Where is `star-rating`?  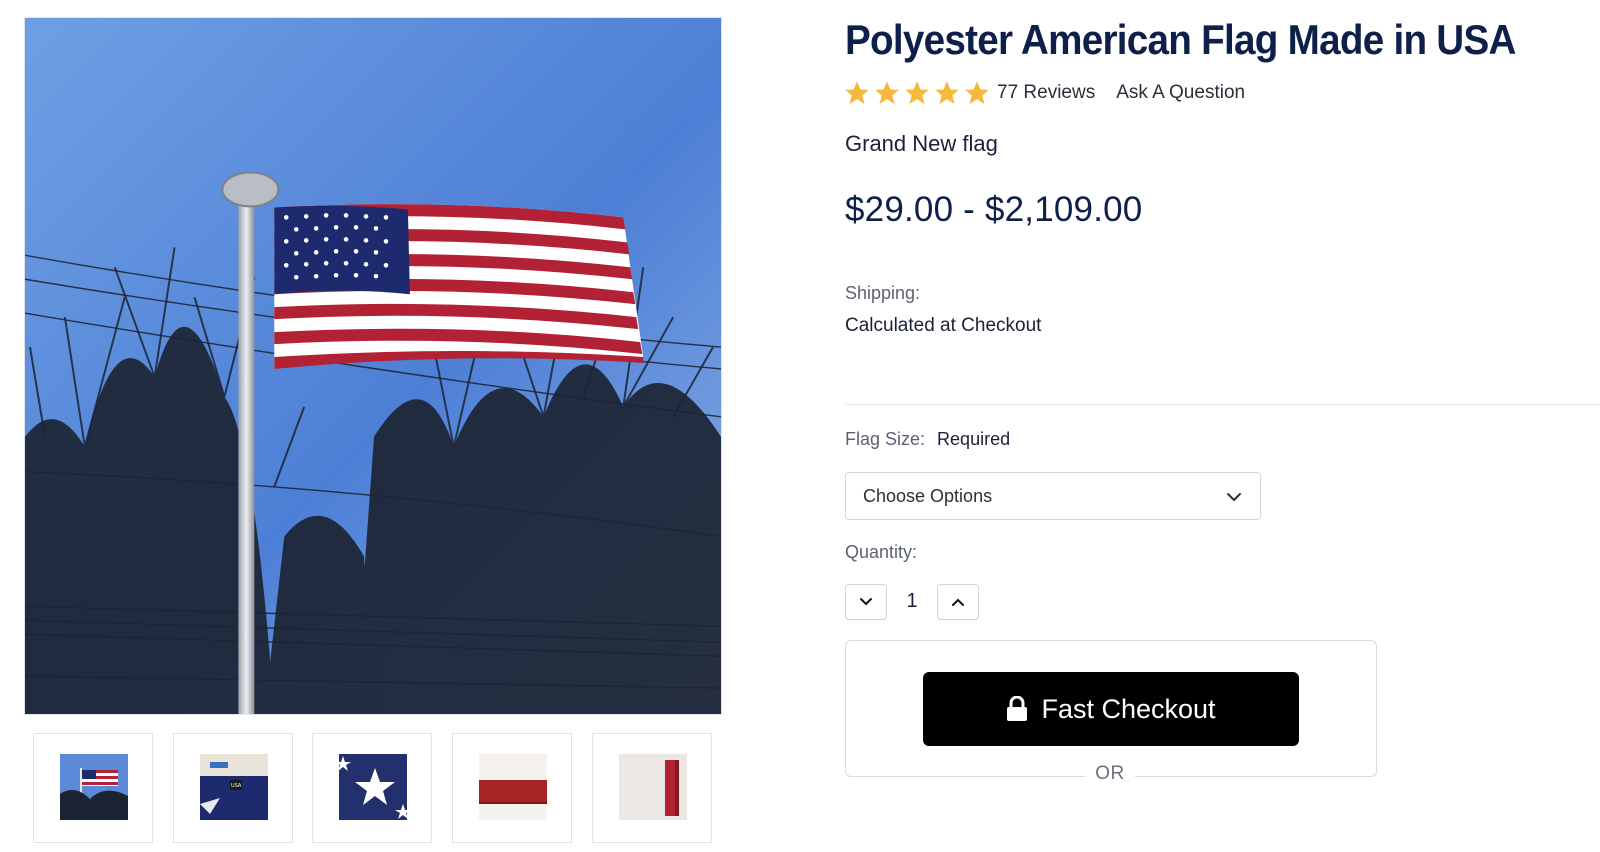
star-rating is located at coordinates (917, 93).